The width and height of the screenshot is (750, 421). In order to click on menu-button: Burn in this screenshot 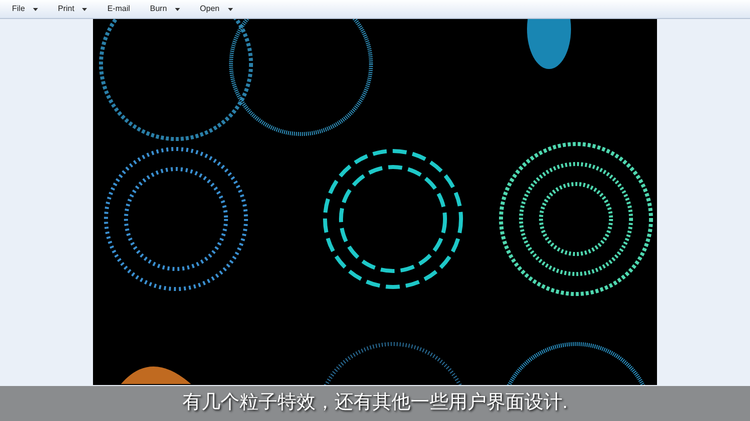, I will do `click(165, 9)`.